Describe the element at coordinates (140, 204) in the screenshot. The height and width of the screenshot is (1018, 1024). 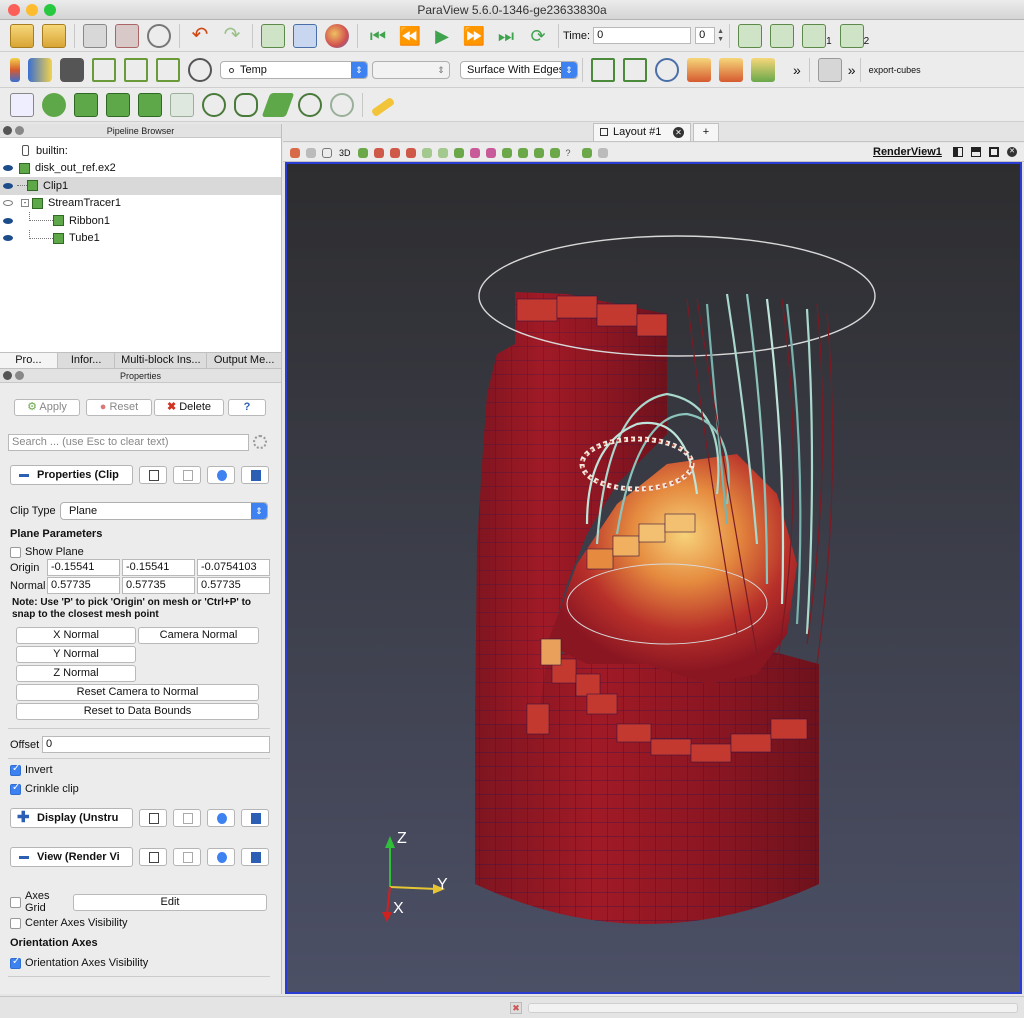
I see `pipeline-item-streamtracer1: - StreamTracer1` at that location.